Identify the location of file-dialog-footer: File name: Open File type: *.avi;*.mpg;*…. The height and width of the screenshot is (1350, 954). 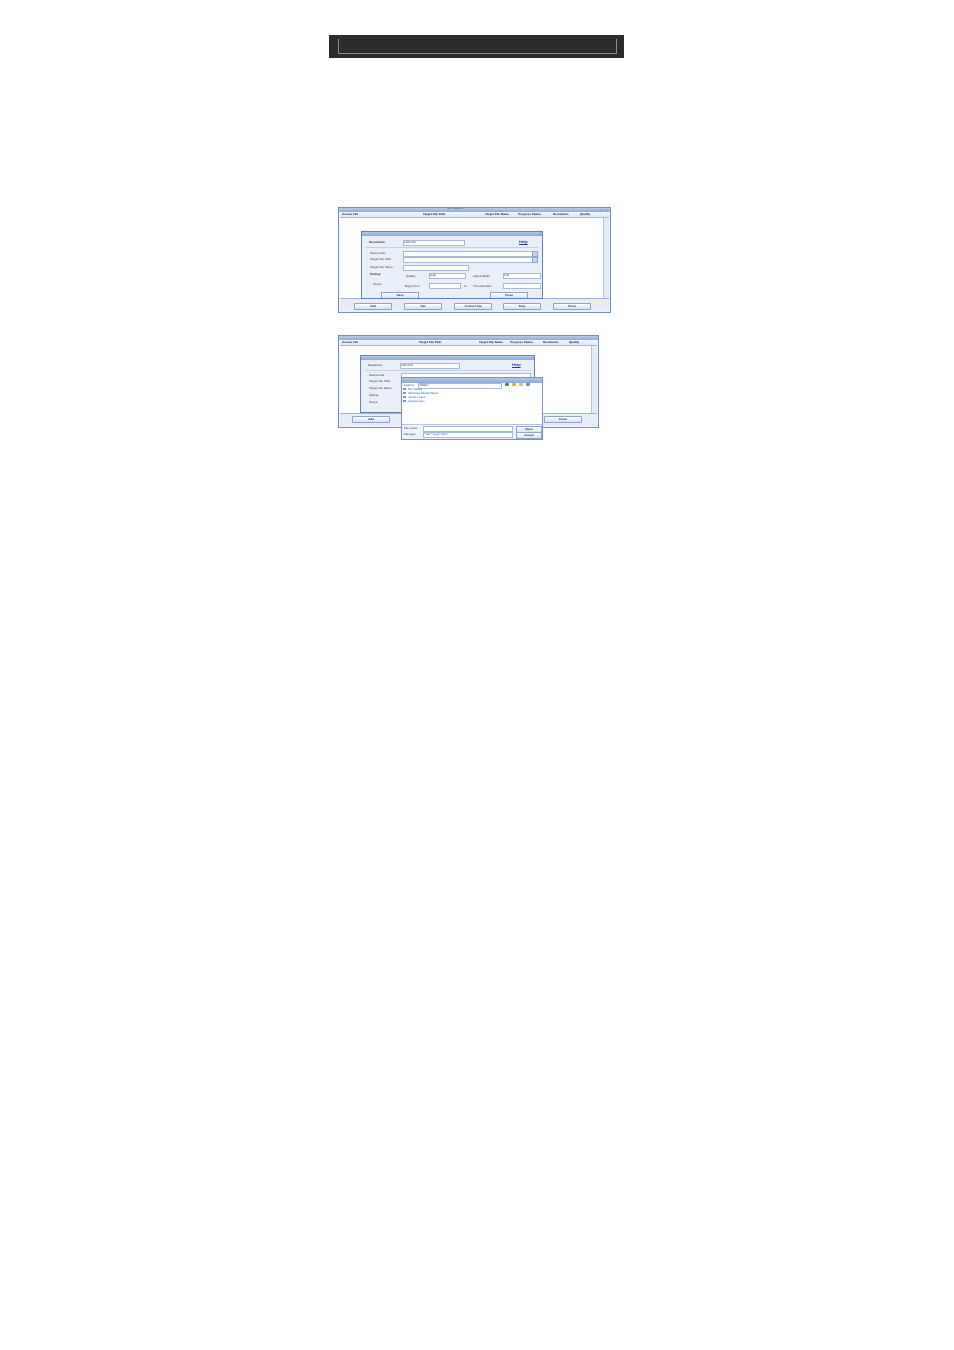
(472, 431).